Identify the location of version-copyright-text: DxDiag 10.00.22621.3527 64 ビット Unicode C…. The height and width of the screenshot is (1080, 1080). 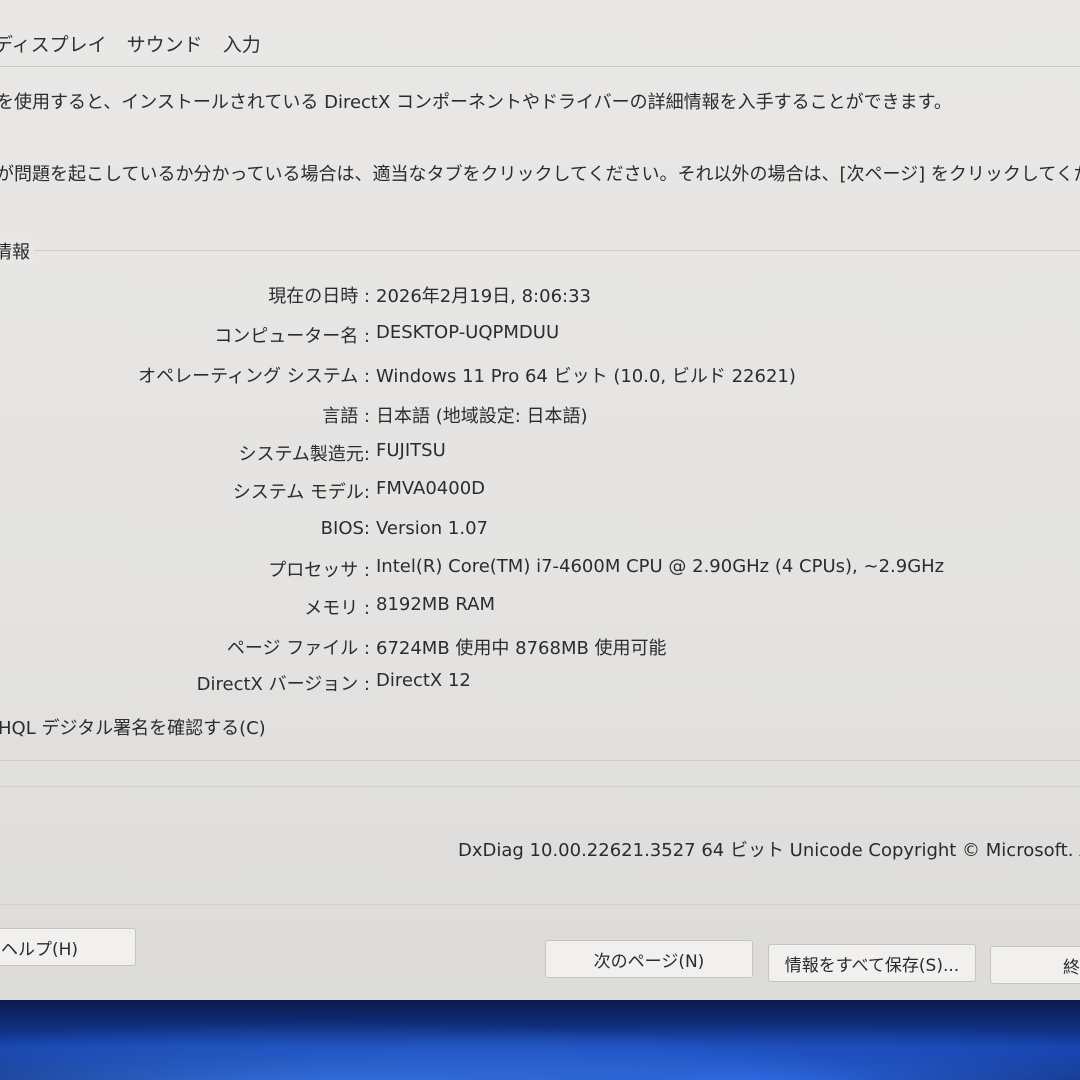
(769, 850).